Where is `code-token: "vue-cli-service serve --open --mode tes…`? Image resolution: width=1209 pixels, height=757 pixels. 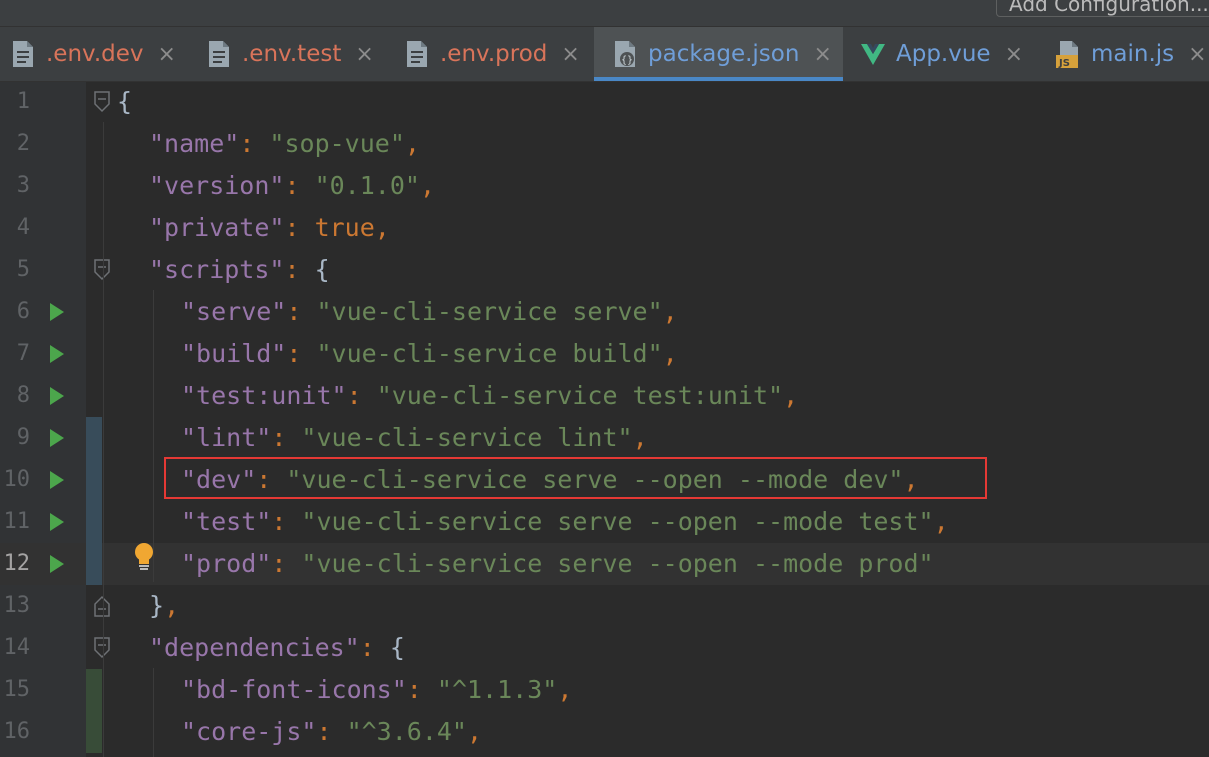 code-token: "vue-cli-service serve --open --mode tes… is located at coordinates (617, 521).